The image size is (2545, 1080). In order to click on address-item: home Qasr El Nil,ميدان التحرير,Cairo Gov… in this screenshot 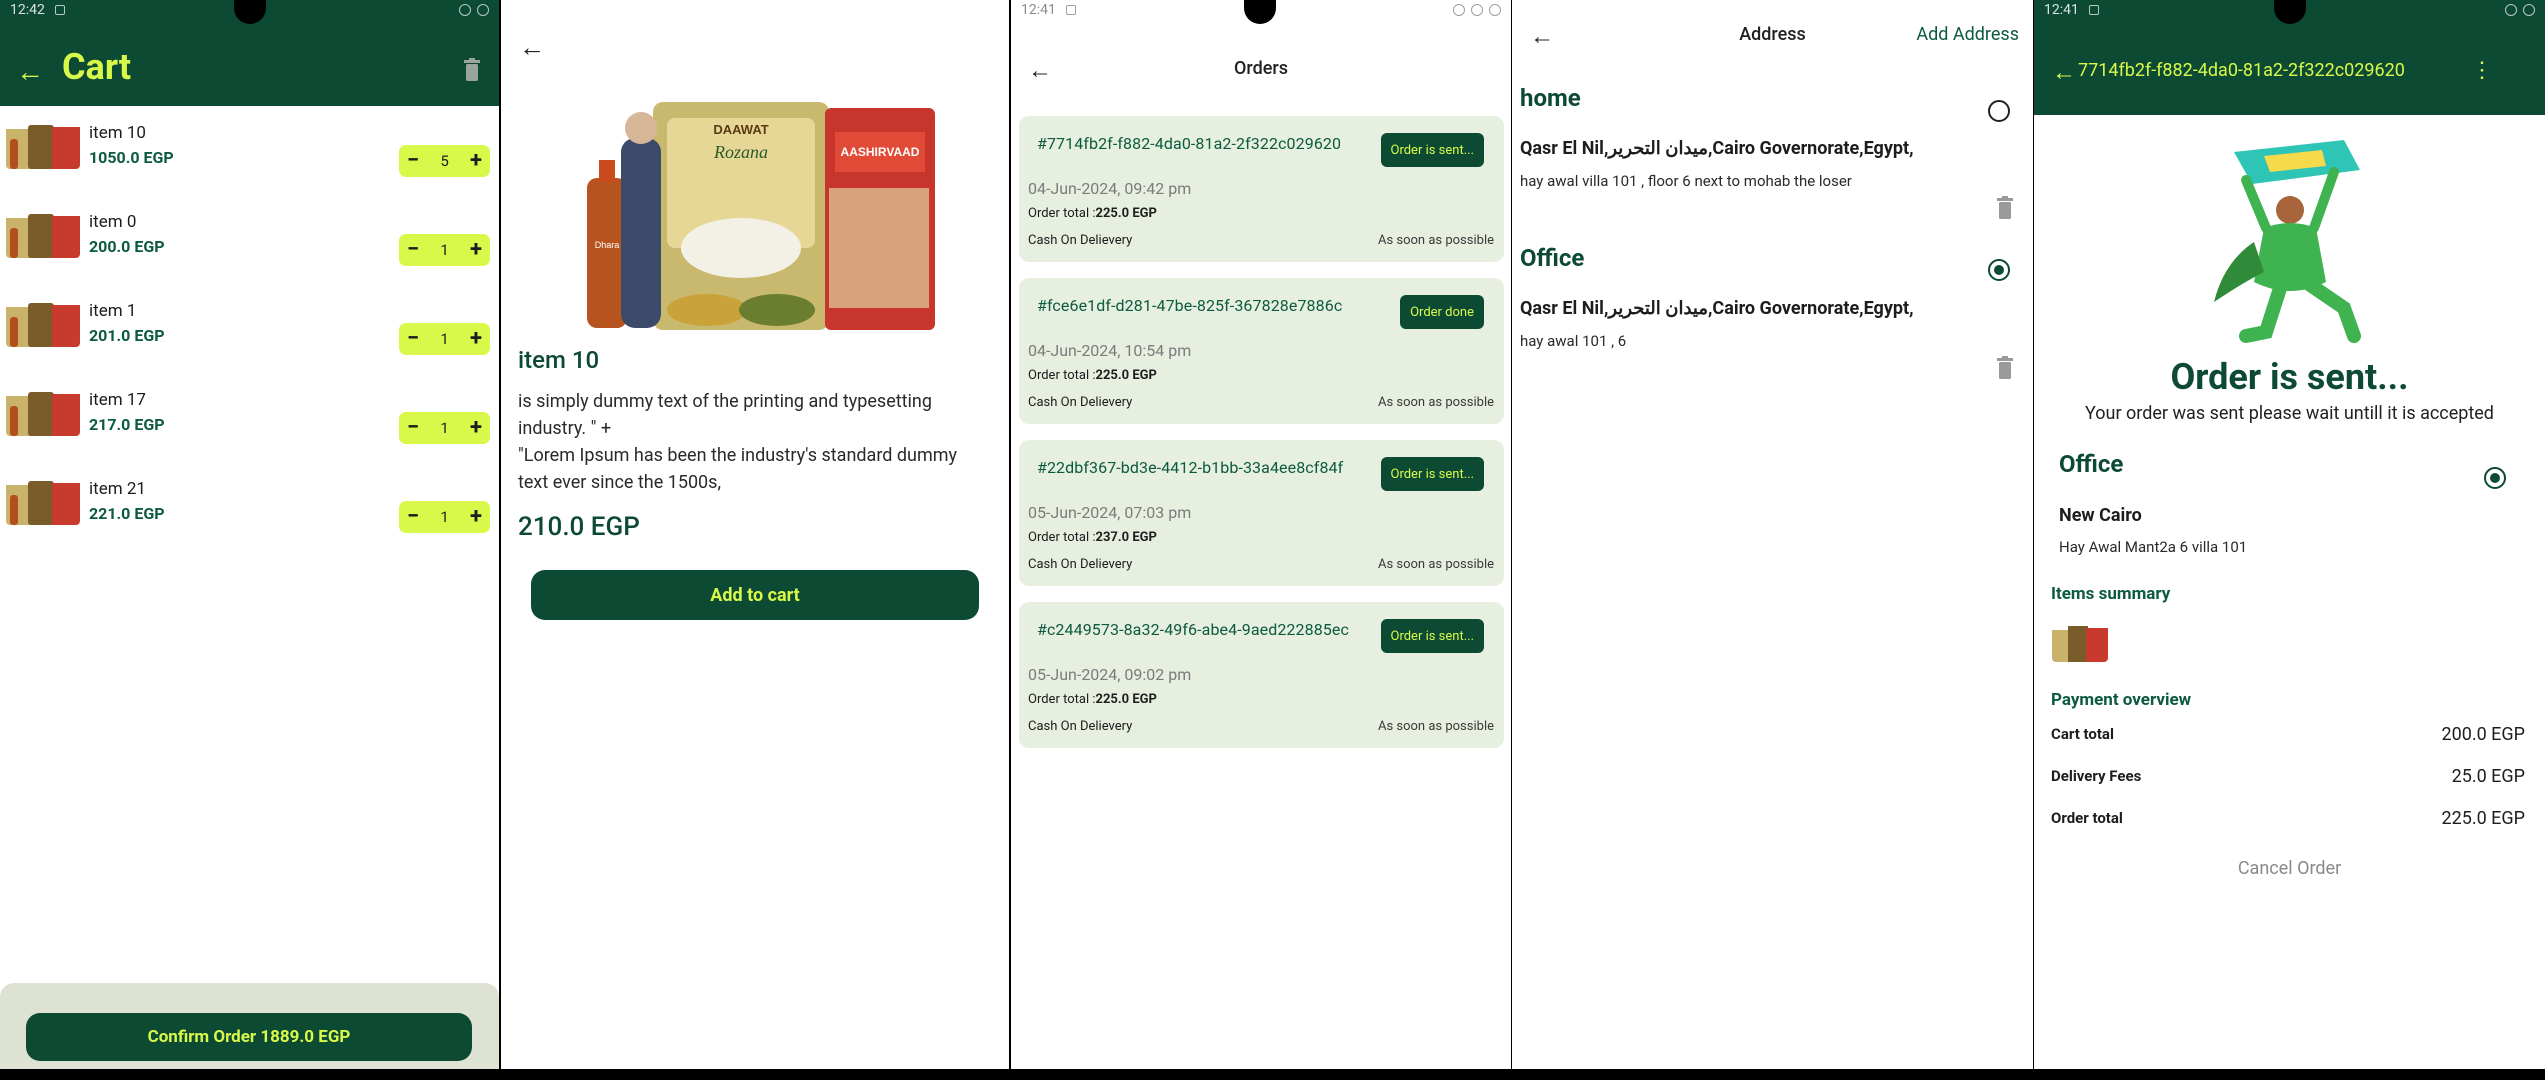, I will do `click(1770, 151)`.